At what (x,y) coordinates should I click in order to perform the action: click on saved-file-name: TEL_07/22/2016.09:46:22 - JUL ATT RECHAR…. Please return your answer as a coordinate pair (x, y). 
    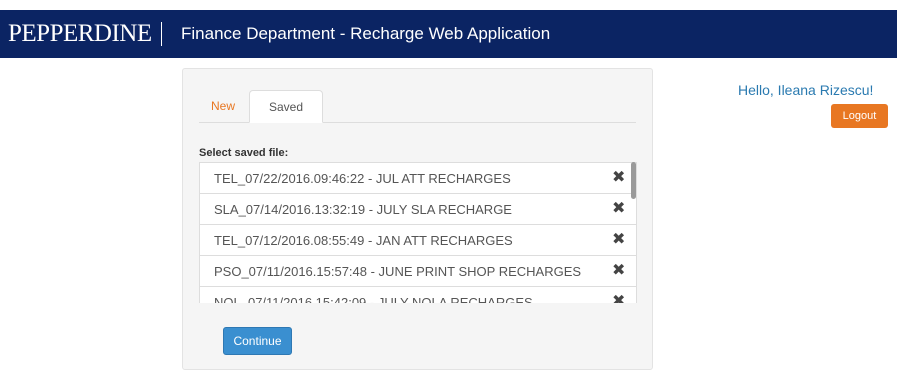
    Looking at the image, I should click on (362, 178).